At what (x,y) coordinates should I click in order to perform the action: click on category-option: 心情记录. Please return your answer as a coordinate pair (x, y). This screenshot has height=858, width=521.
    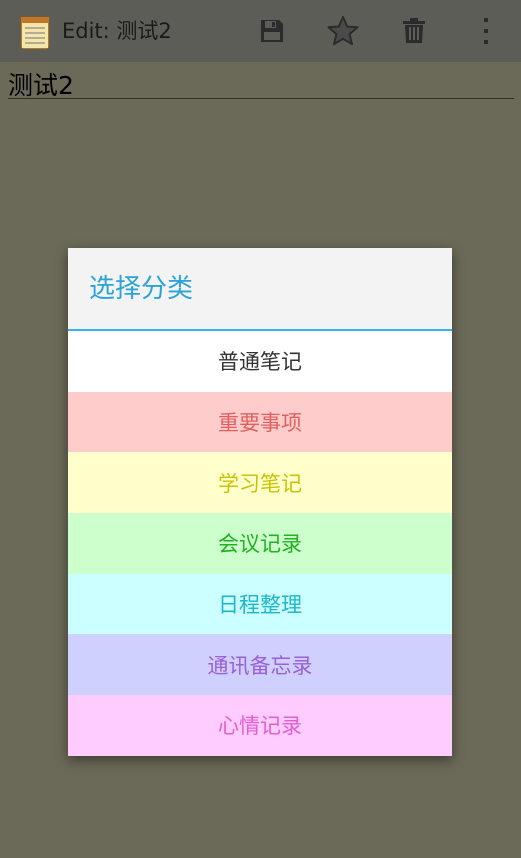
    Looking at the image, I should click on (260, 725).